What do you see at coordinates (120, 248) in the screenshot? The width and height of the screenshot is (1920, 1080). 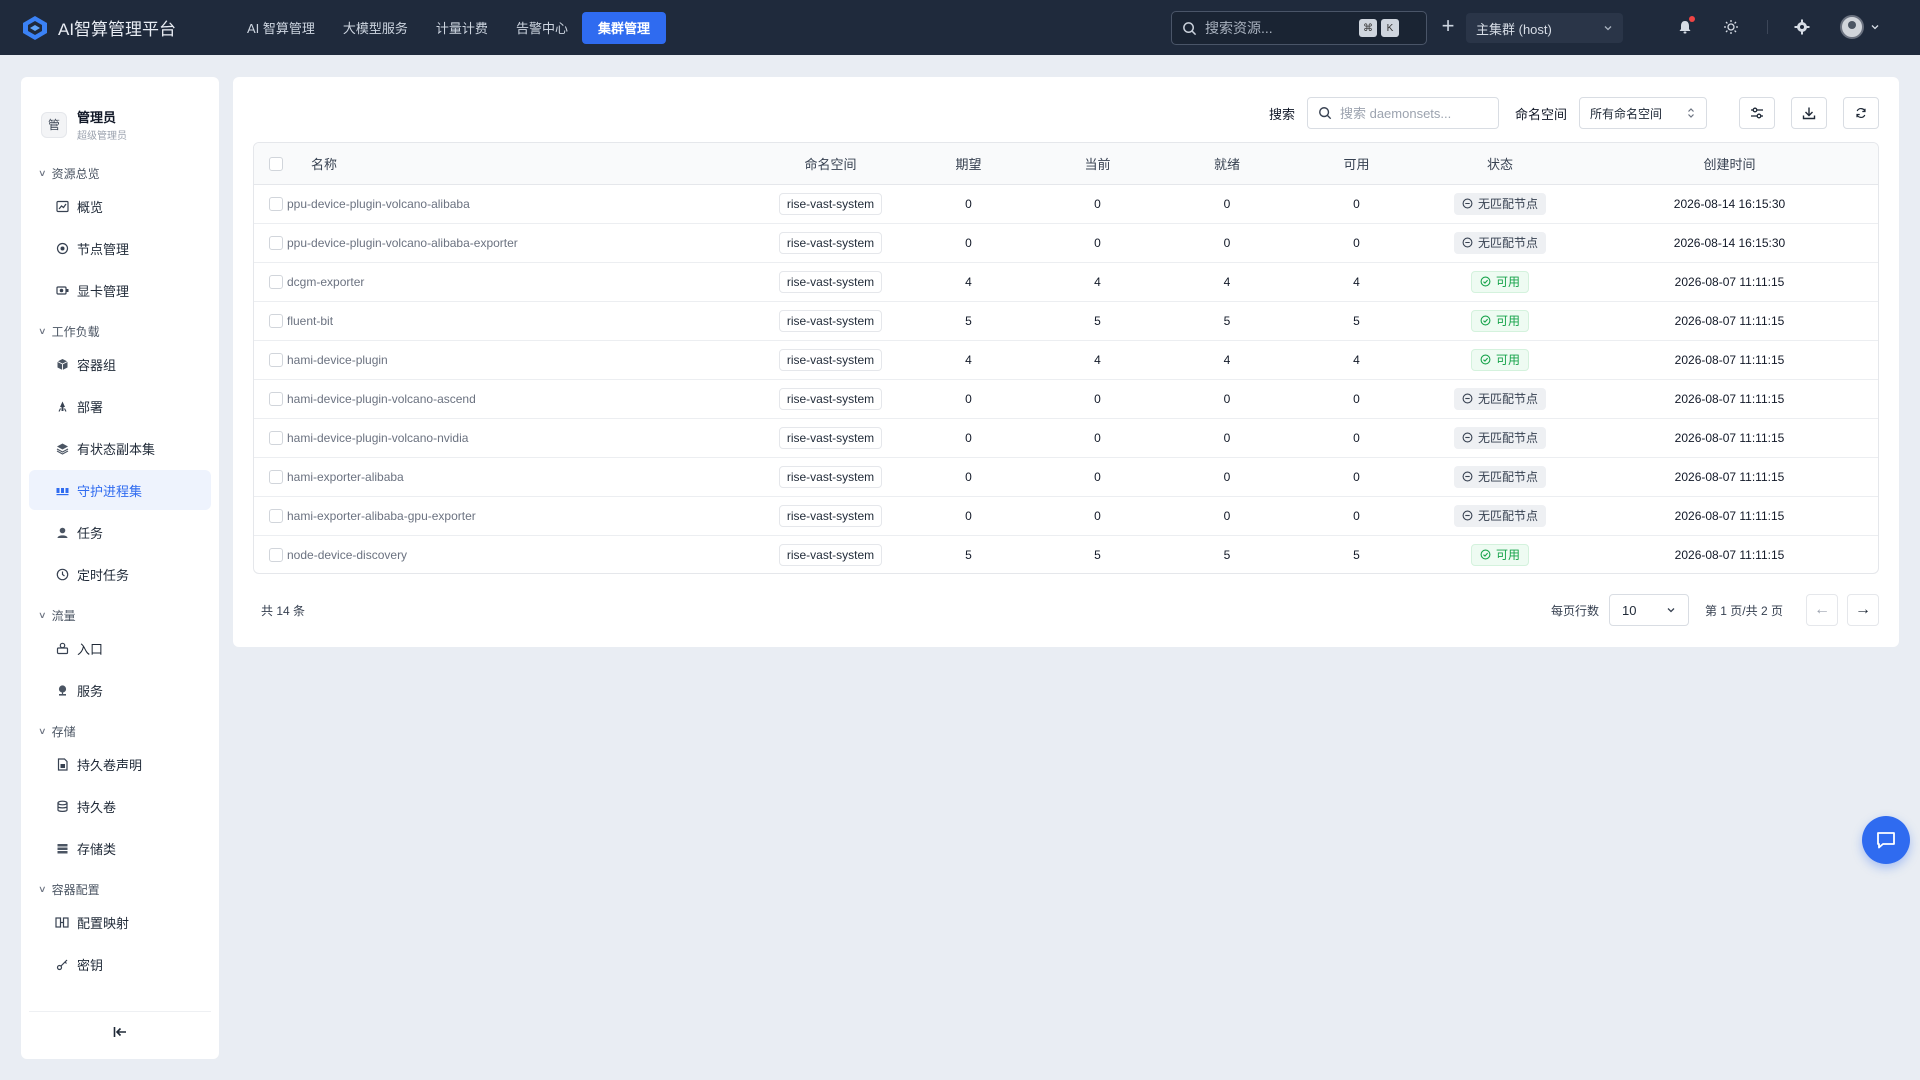 I see `sidebar-item-nodes: 节点管理` at bounding box center [120, 248].